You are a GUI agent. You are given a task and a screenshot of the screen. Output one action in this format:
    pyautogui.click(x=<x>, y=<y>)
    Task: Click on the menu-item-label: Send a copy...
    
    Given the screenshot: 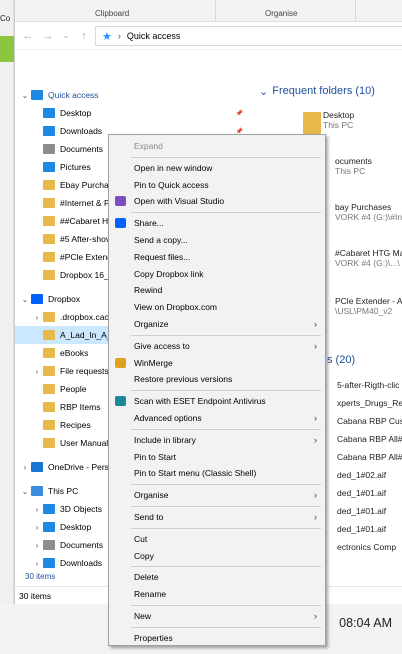 What is the action you would take?
    pyautogui.click(x=161, y=240)
    